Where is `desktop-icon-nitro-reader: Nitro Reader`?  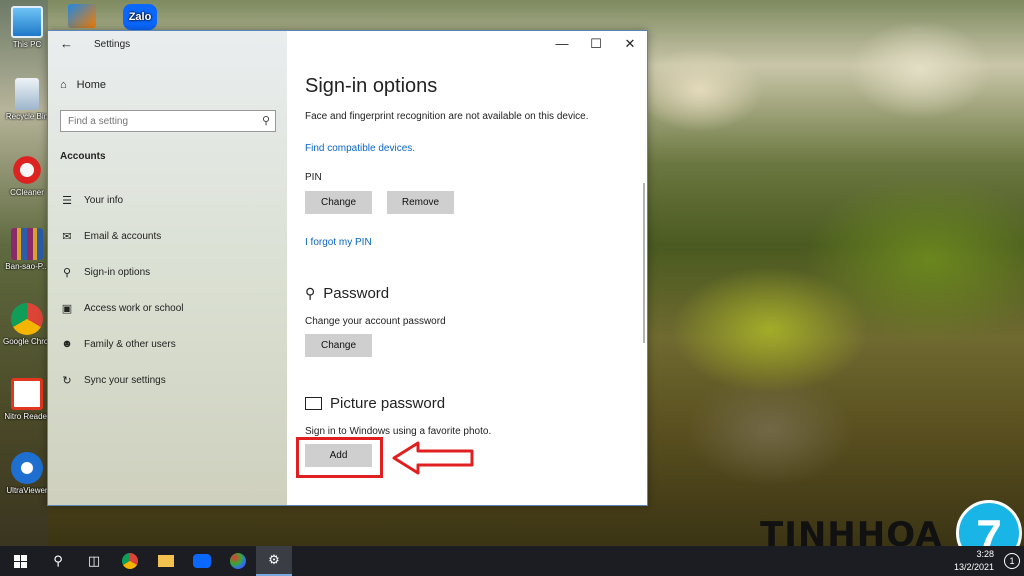 desktop-icon-nitro-reader: Nitro Reader is located at coordinates (27, 399).